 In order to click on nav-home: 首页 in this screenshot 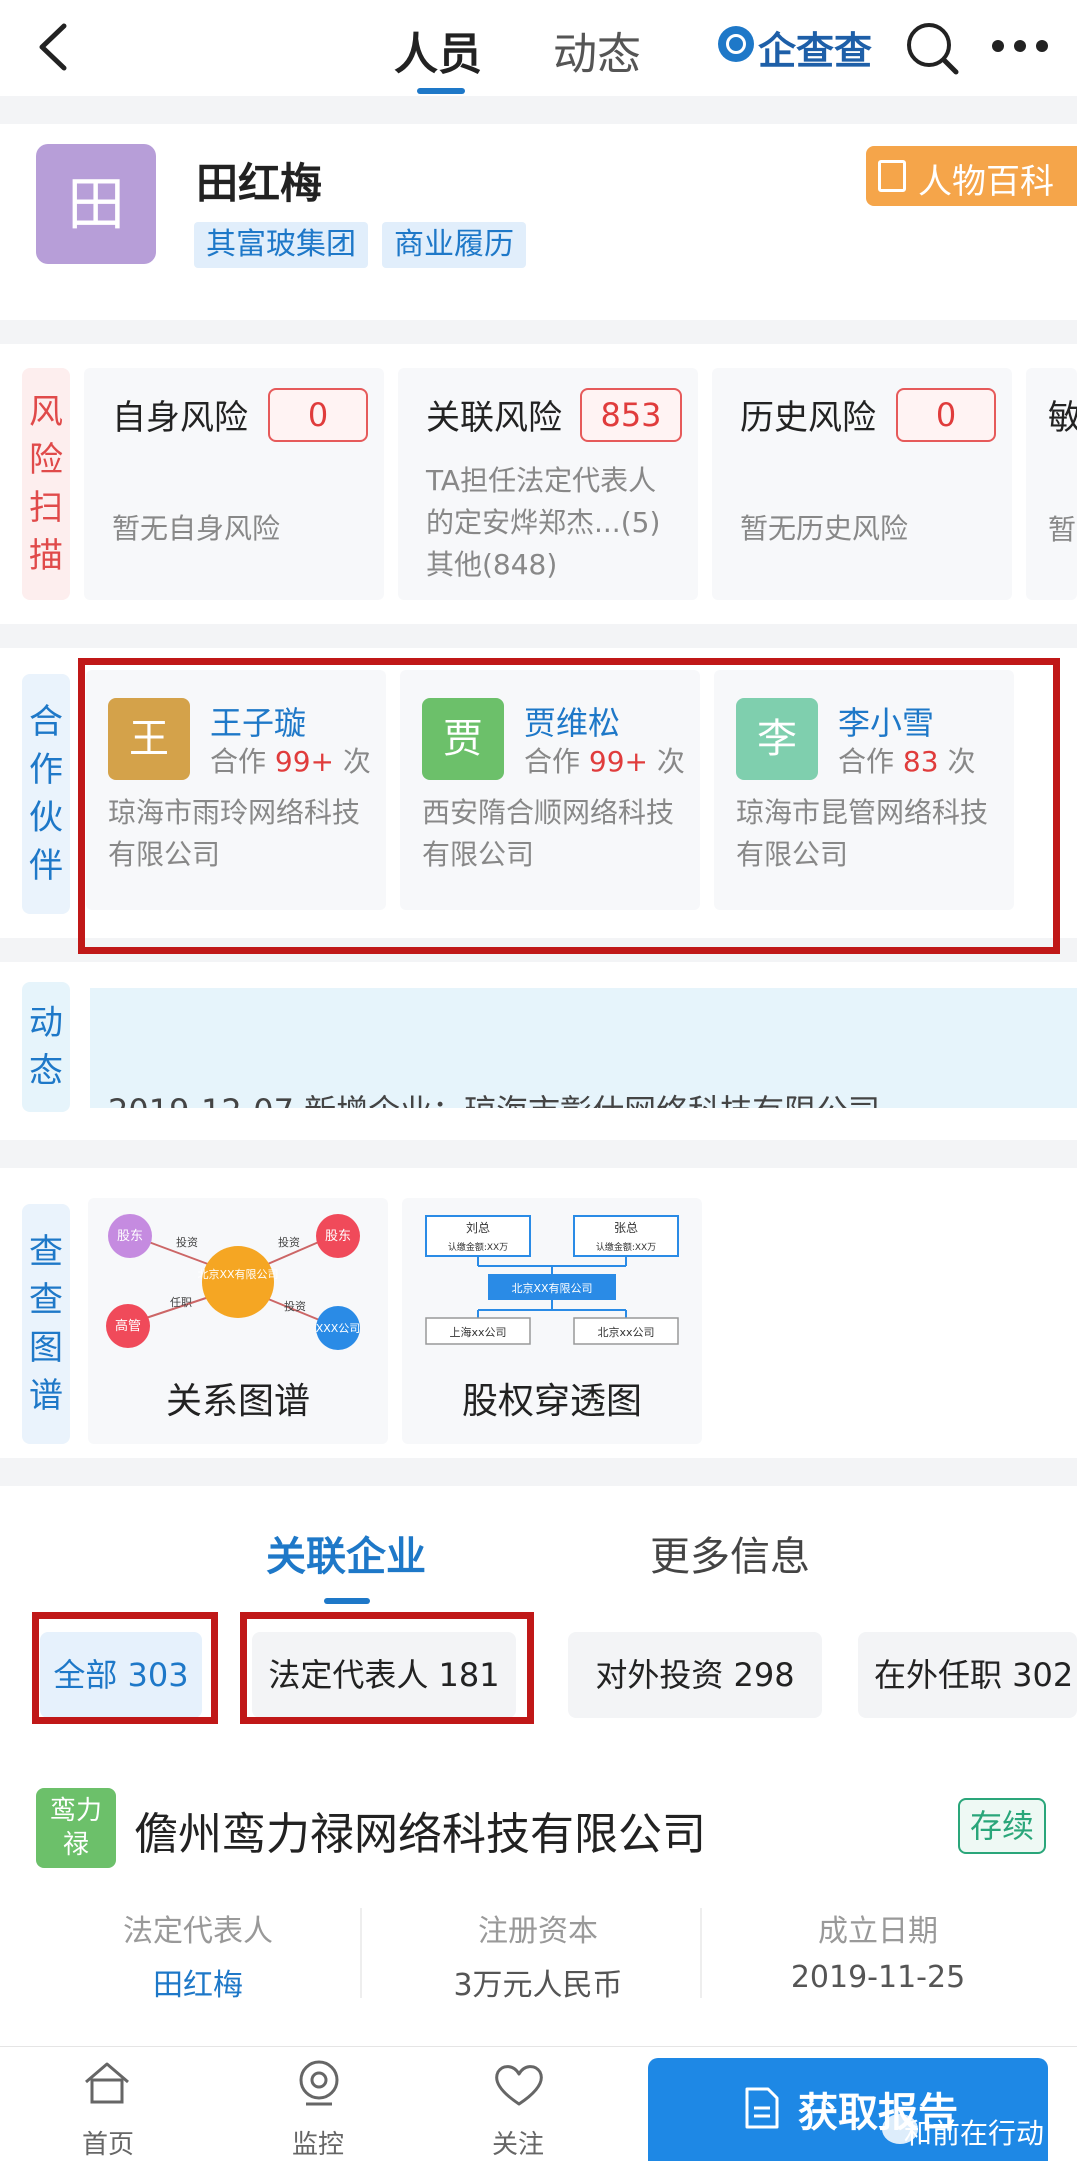, I will do `click(108, 2142)`.